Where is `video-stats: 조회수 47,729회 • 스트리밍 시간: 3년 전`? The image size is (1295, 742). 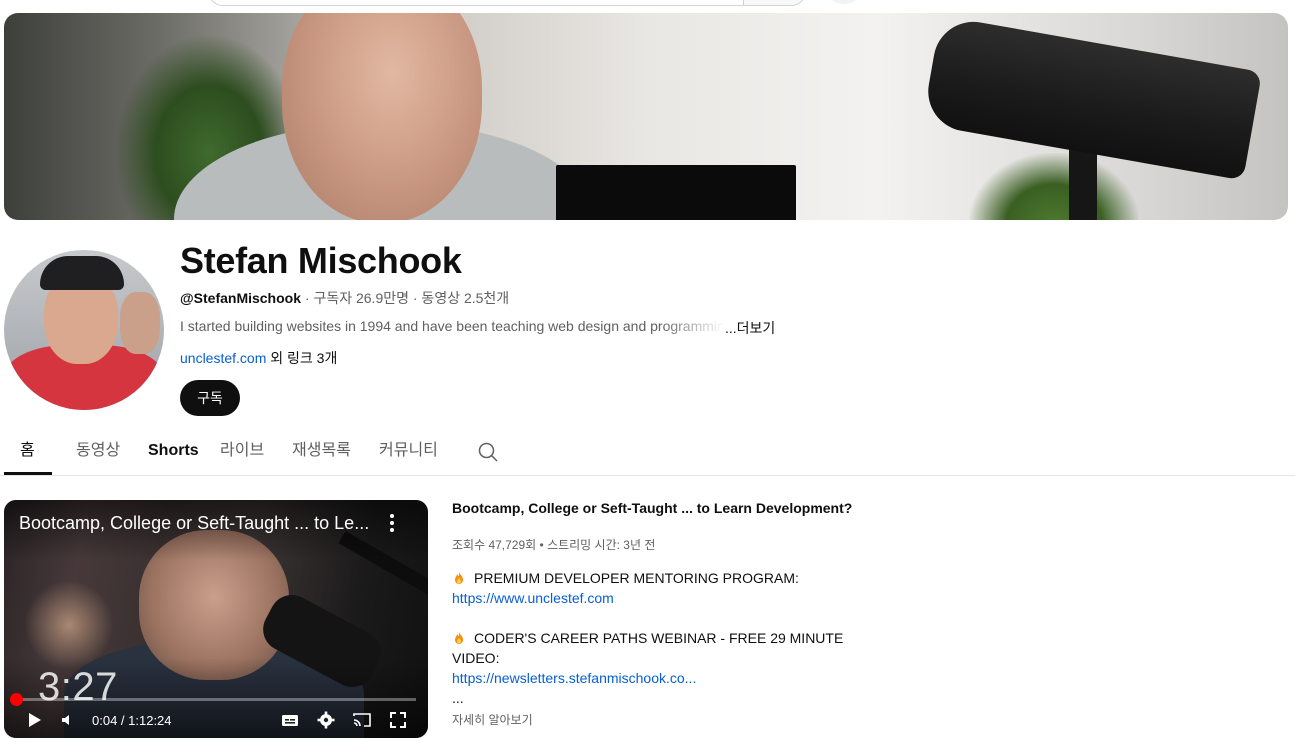
video-stats: 조회수 47,729회 • 스트리밍 시간: 3년 전 is located at coordinates (554, 545).